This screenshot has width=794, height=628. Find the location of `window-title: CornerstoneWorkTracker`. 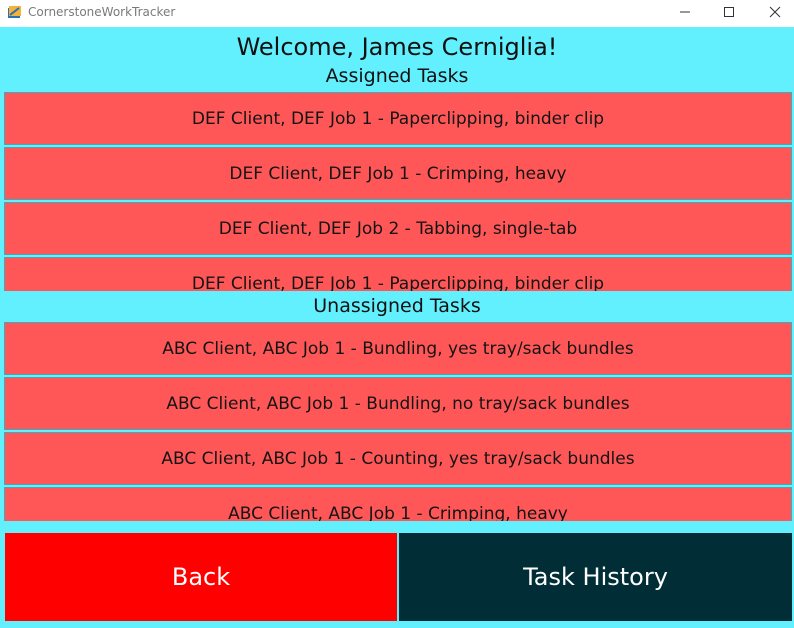

window-title: CornerstoneWorkTracker is located at coordinates (102, 12).